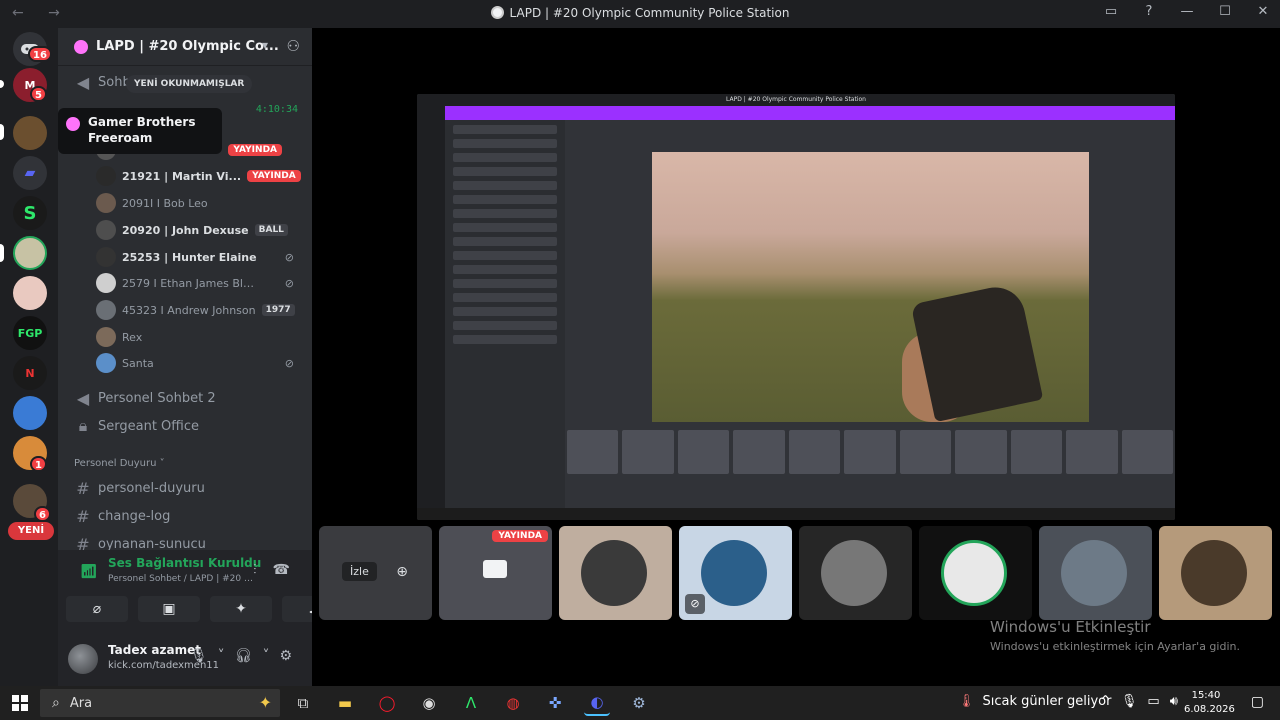 The height and width of the screenshot is (720, 1280). What do you see at coordinates (31, 531) in the screenshot?
I see `new-unread-pill: YENİ` at bounding box center [31, 531].